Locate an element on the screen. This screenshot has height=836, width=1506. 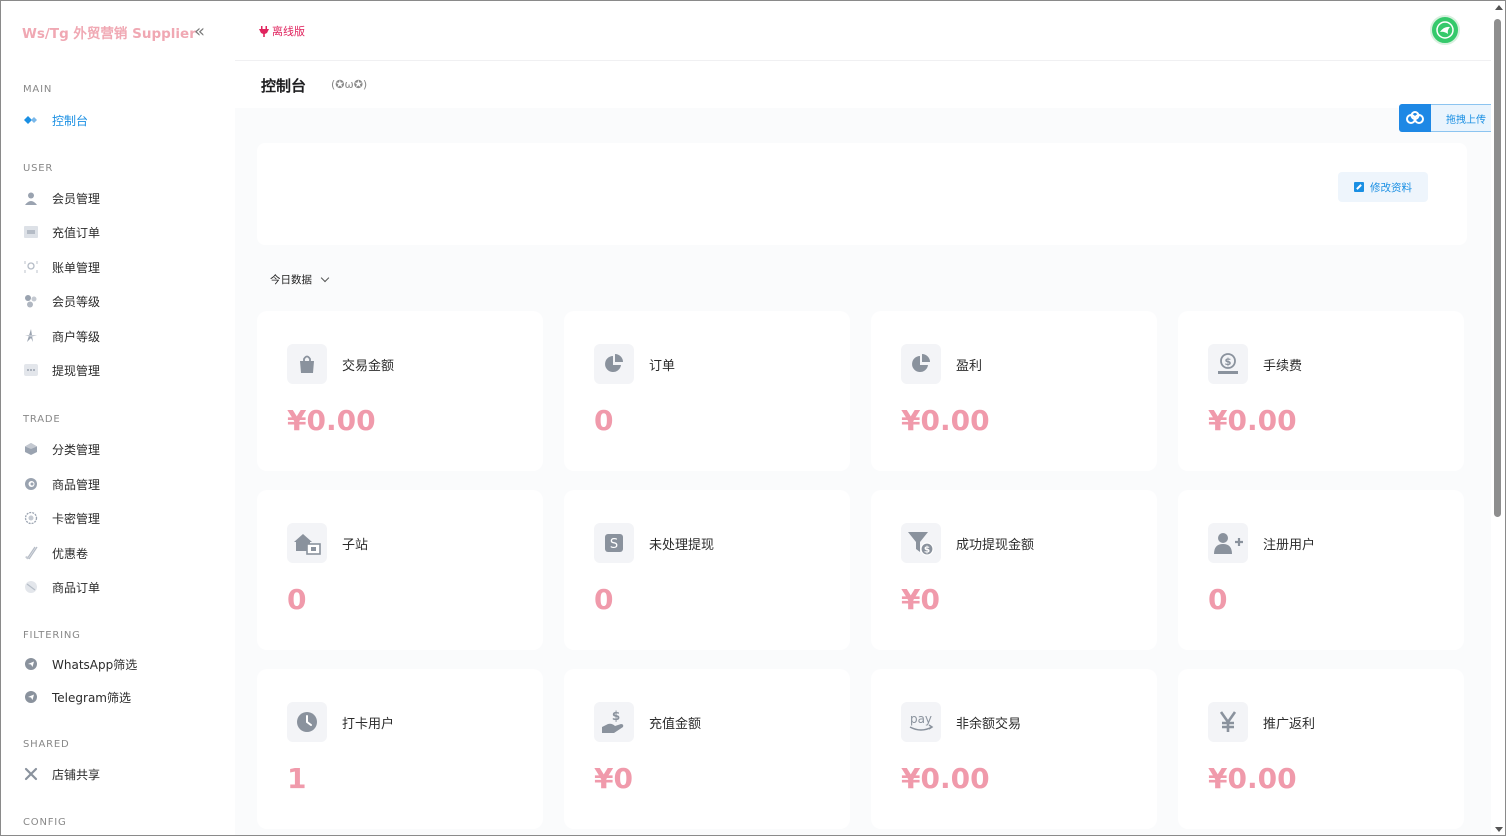
stat-card-non-balance-transaction: pay 非余额交易 ¥0.00 is located at coordinates (1014, 749).